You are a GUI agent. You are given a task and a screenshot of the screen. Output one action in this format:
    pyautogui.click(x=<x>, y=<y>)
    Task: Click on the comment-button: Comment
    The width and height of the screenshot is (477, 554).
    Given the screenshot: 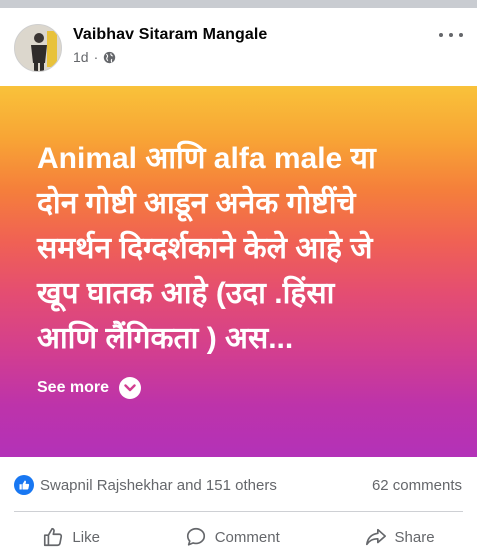 What is the action you would take?
    pyautogui.click(x=232, y=537)
    